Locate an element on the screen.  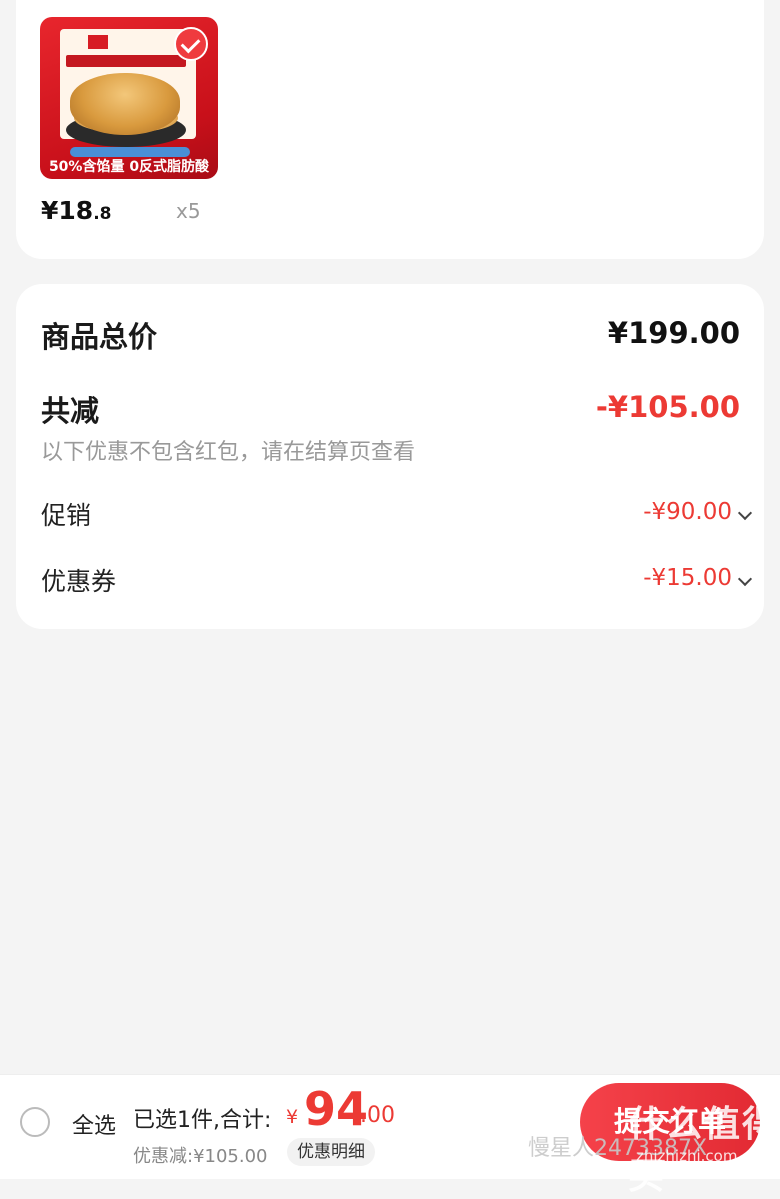
pie-graphic-top is located at coordinates (125, 104).